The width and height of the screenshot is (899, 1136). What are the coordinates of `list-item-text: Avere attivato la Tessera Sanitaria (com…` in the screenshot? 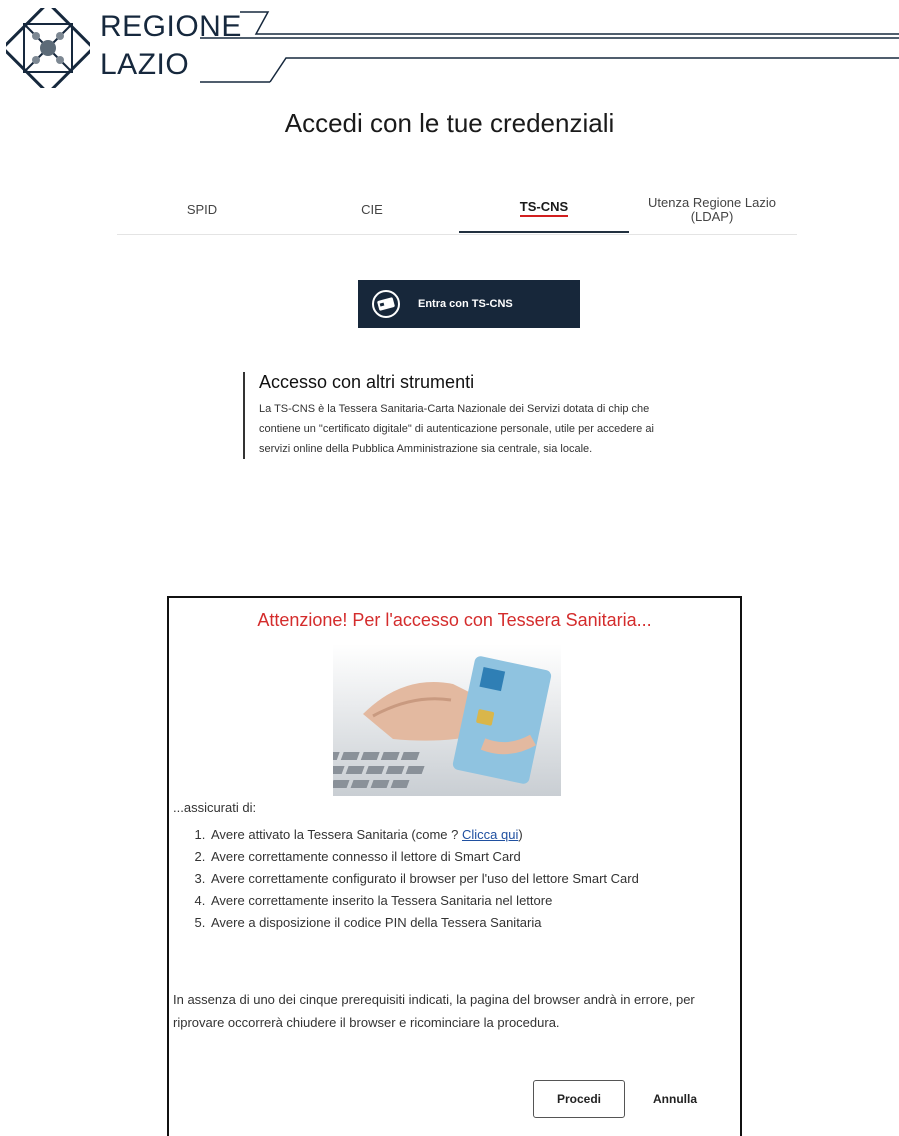 It's located at (336, 834).